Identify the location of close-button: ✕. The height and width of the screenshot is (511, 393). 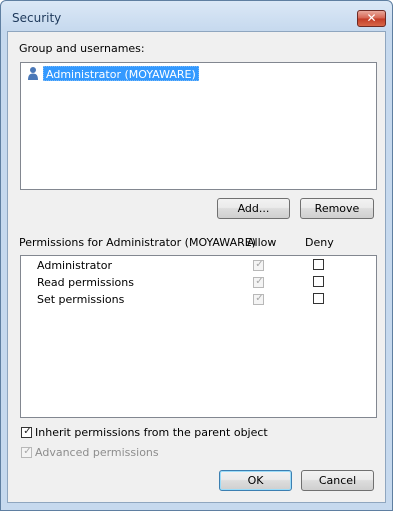
(371, 18).